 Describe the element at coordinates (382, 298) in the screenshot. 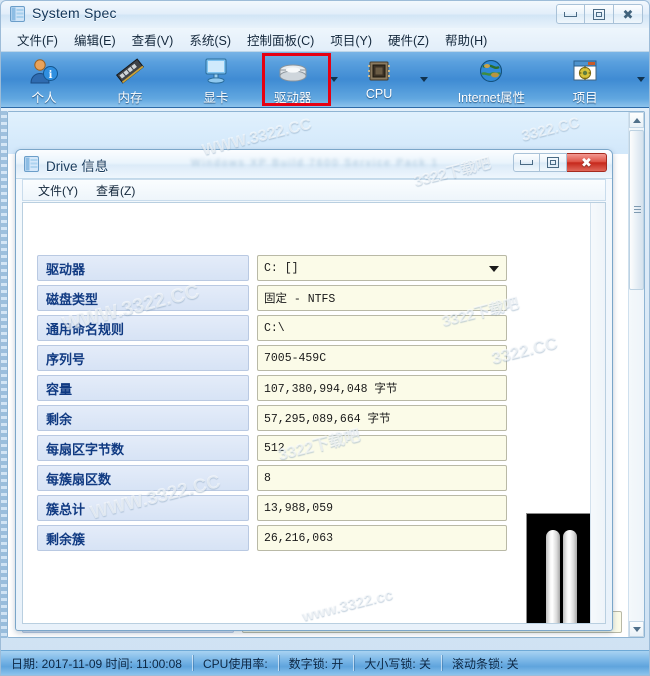

I see `field-value-disk-type: 固定 - NTFS` at that location.